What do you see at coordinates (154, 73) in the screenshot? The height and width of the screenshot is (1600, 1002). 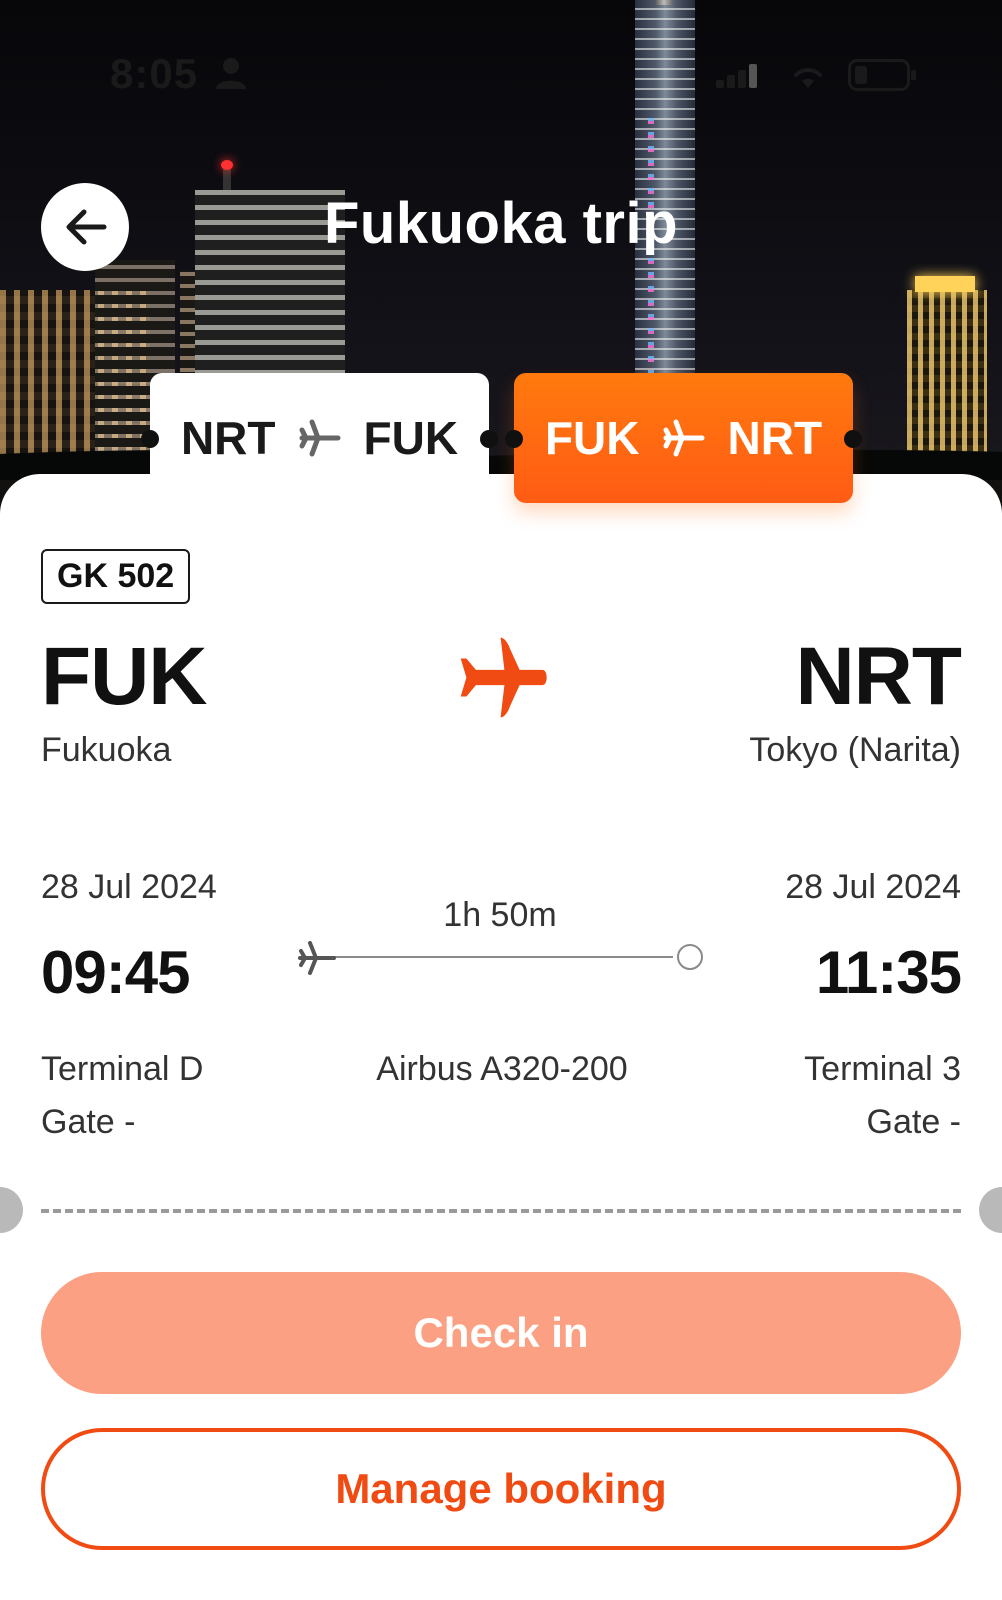 I see `status-time: 8:05` at bounding box center [154, 73].